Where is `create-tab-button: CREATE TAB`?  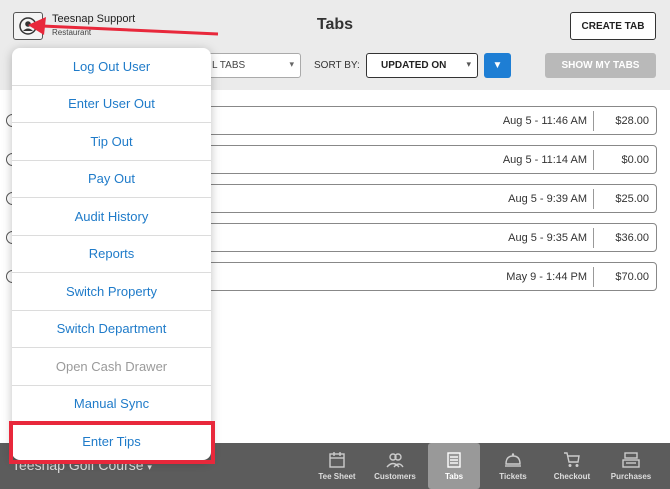 create-tab-button: CREATE TAB is located at coordinates (613, 26).